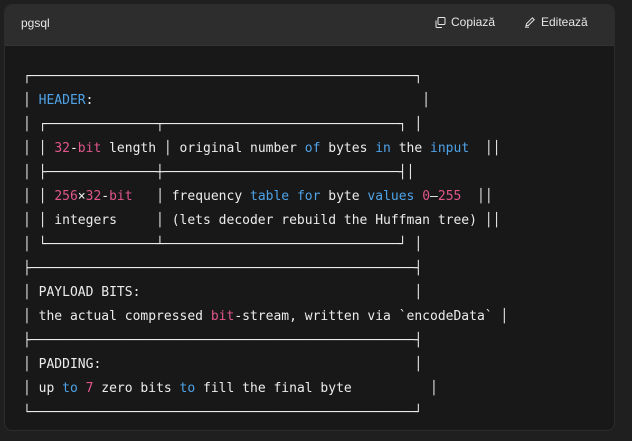 The image size is (632, 441). I want to click on code-text: byte, so click(344, 196).